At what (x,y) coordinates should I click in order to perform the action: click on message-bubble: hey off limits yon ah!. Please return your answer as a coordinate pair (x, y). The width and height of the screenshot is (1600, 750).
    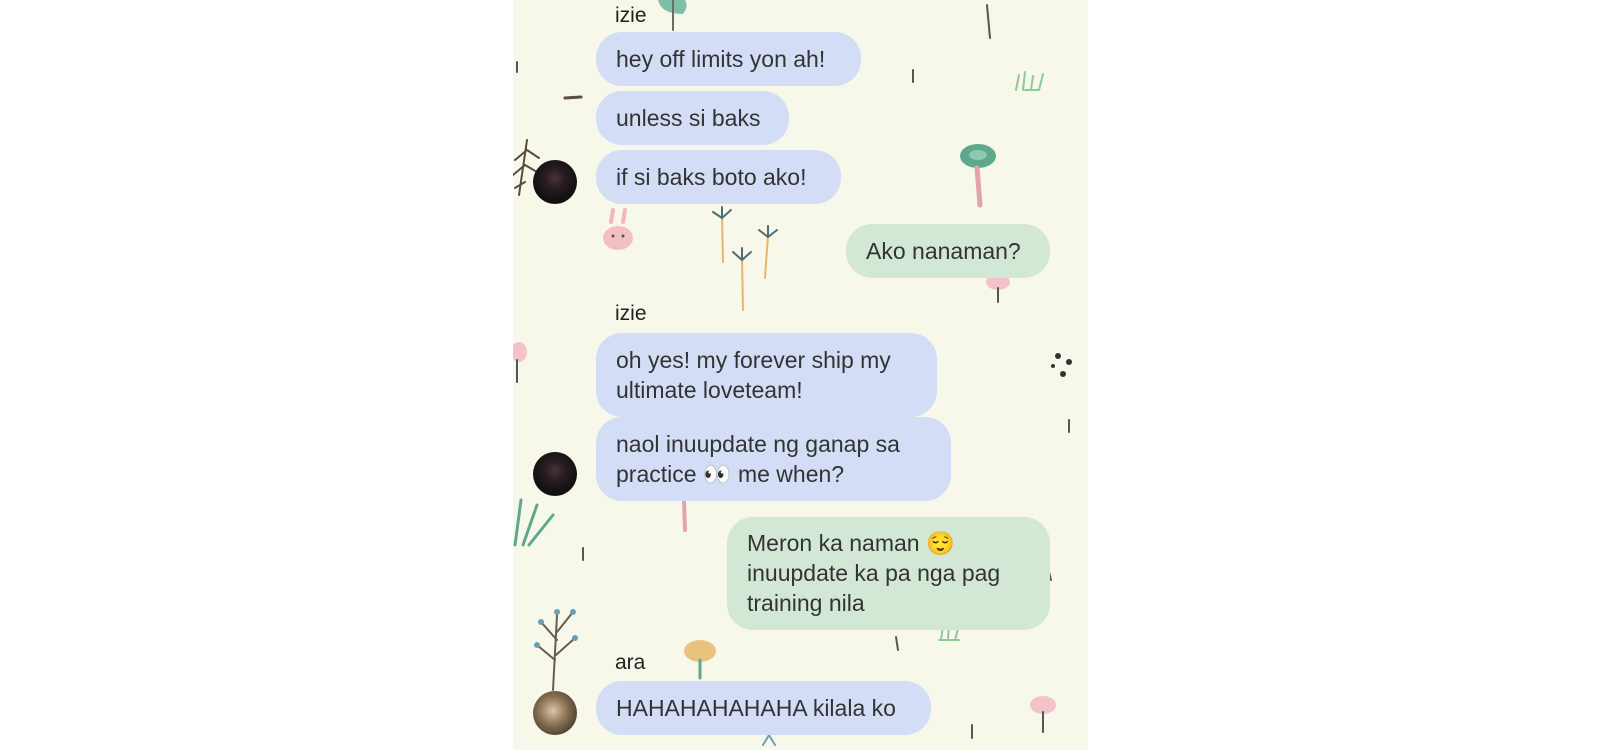
    Looking at the image, I should click on (728, 59).